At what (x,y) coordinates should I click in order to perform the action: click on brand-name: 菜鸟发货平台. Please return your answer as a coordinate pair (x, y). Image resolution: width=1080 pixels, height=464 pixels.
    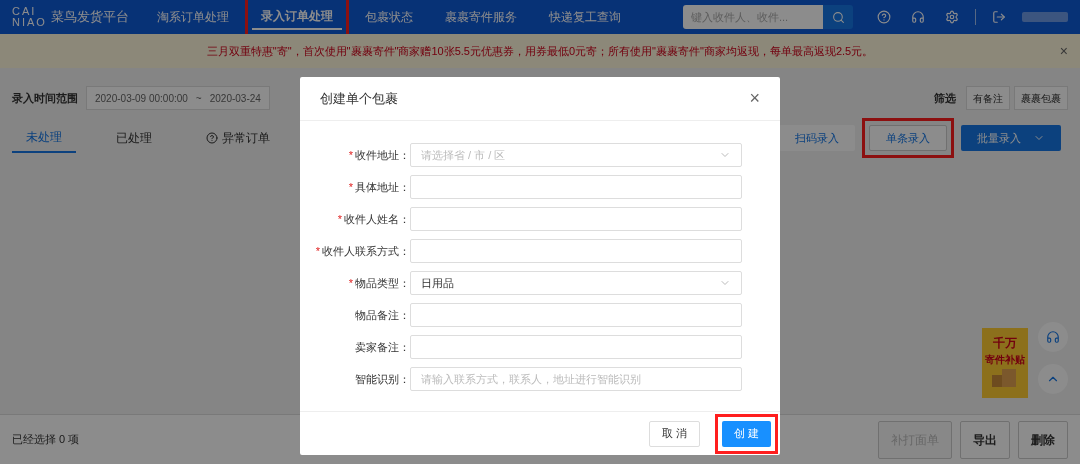
    Looking at the image, I should click on (89, 17).